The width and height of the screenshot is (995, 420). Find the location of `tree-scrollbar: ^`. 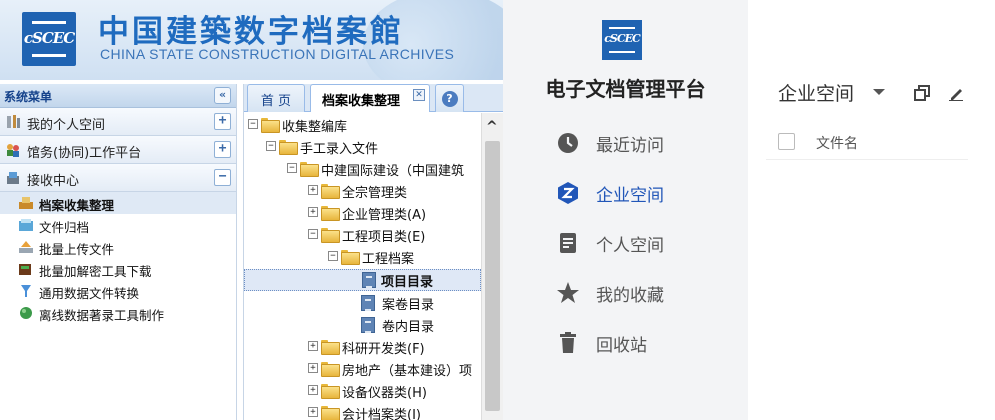

tree-scrollbar: ^ is located at coordinates (492, 266).